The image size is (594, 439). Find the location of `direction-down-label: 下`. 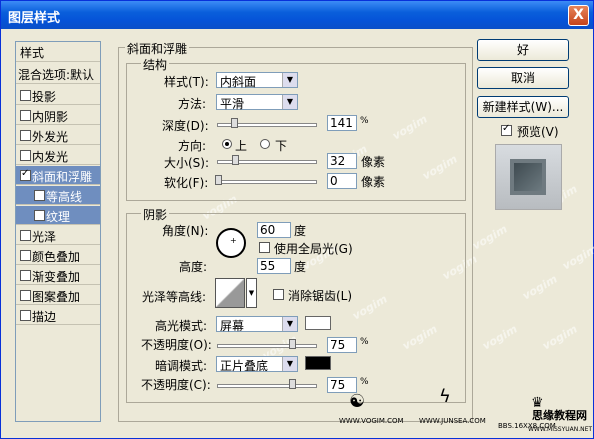

direction-down-label: 下 is located at coordinates (281, 146).